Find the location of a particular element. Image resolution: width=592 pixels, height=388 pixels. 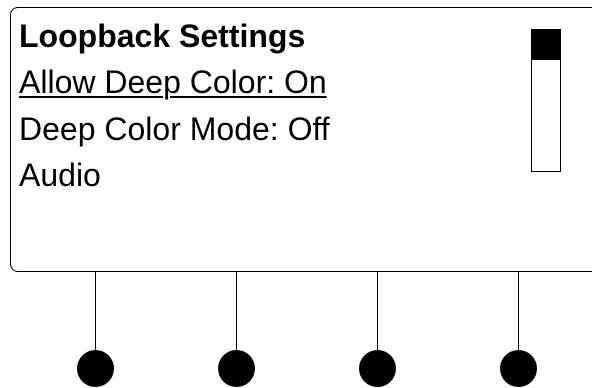

softkey-4-button is located at coordinates (518, 368).